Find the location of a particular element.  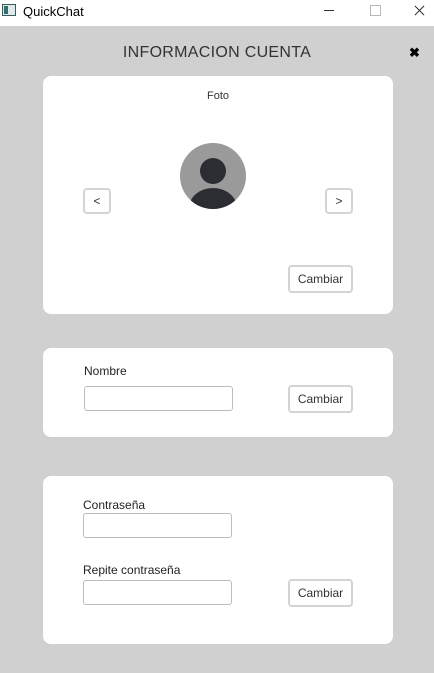

maximize-button is located at coordinates (375, 13).